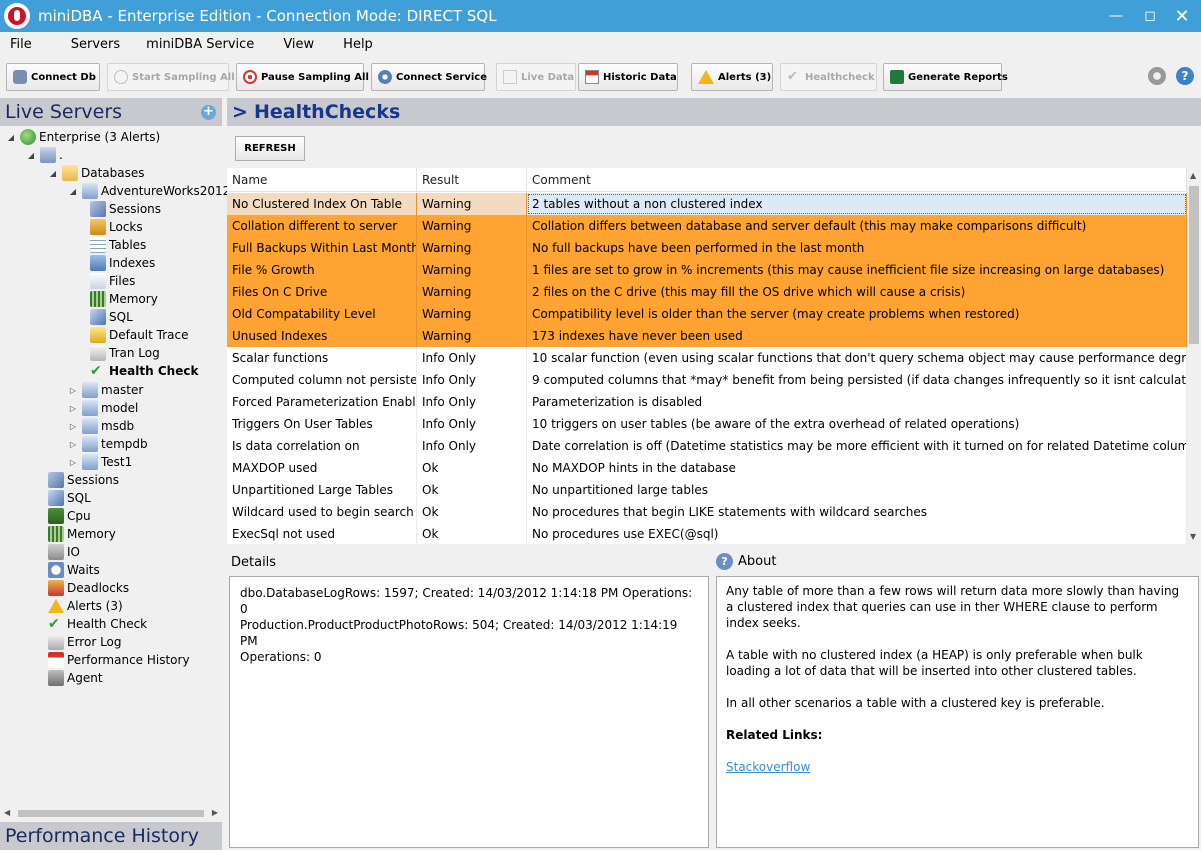 This screenshot has height=850, width=1201. What do you see at coordinates (53, 77) in the screenshot?
I see `connect-db-button: Connect Db` at bounding box center [53, 77].